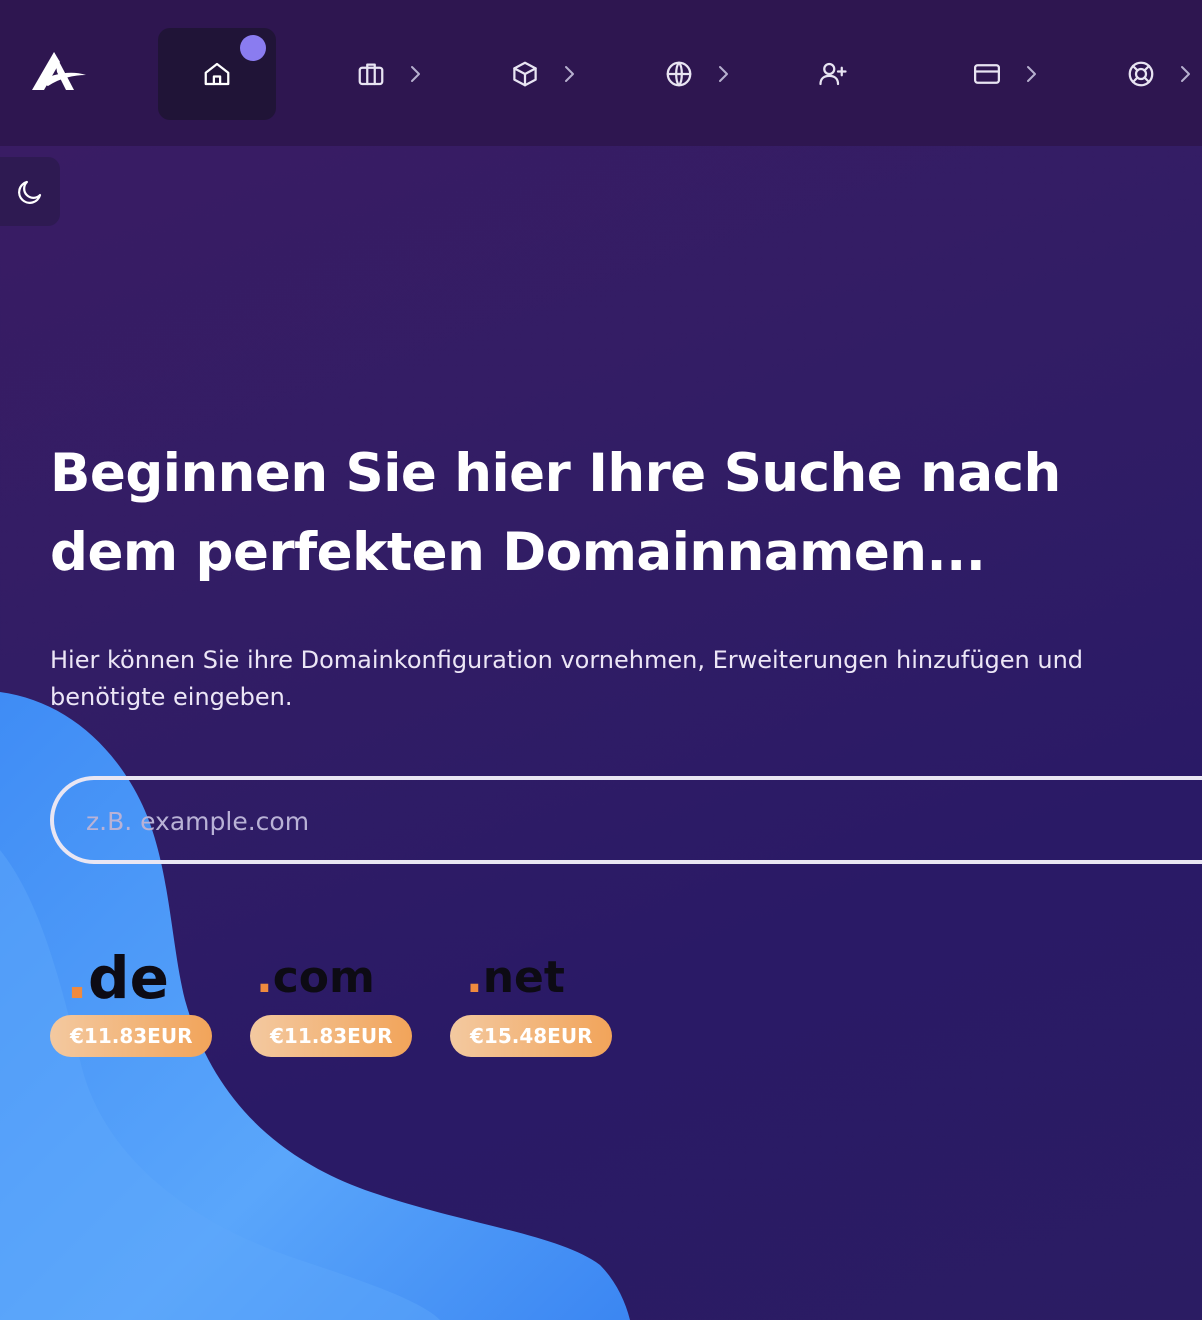 The image size is (1202, 1320). I want to click on nav-home, so click(217, 74).